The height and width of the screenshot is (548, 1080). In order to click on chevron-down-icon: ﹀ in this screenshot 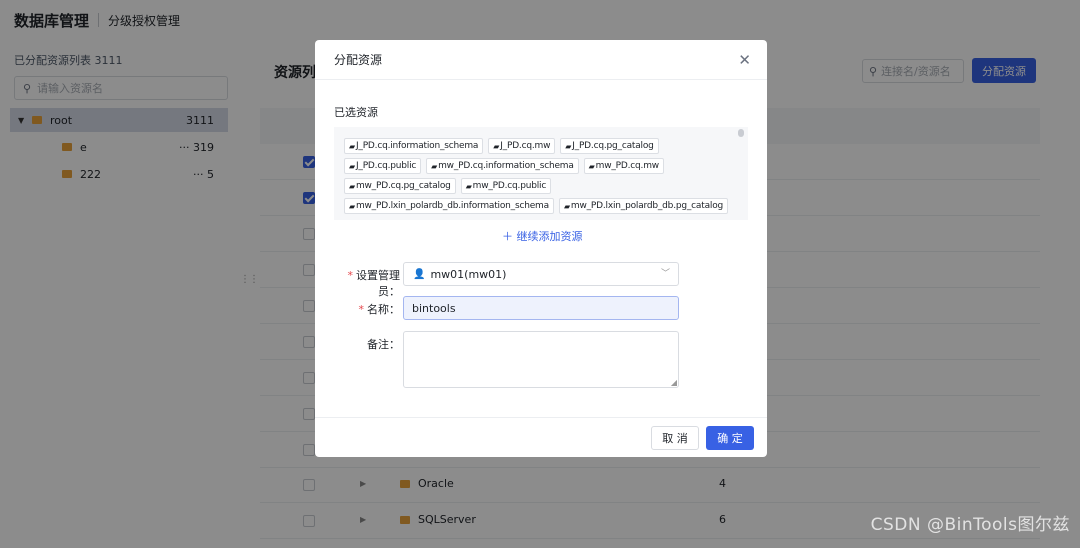, I will do `click(665, 274)`.